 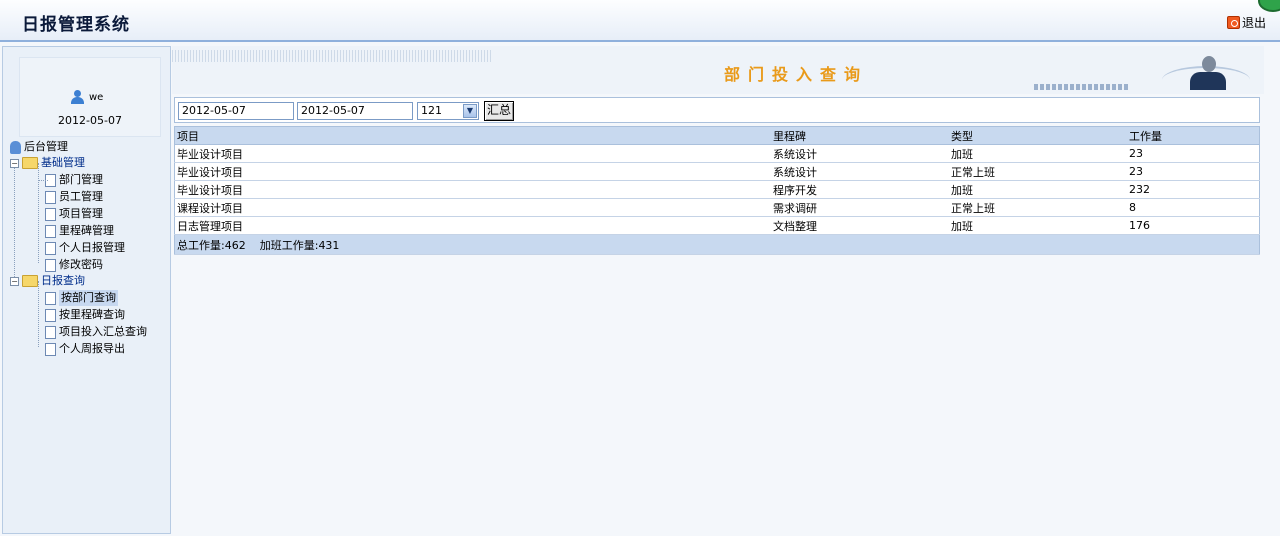 What do you see at coordinates (355, 111) in the screenshot?
I see `end-date-input: 2012-05-07` at bounding box center [355, 111].